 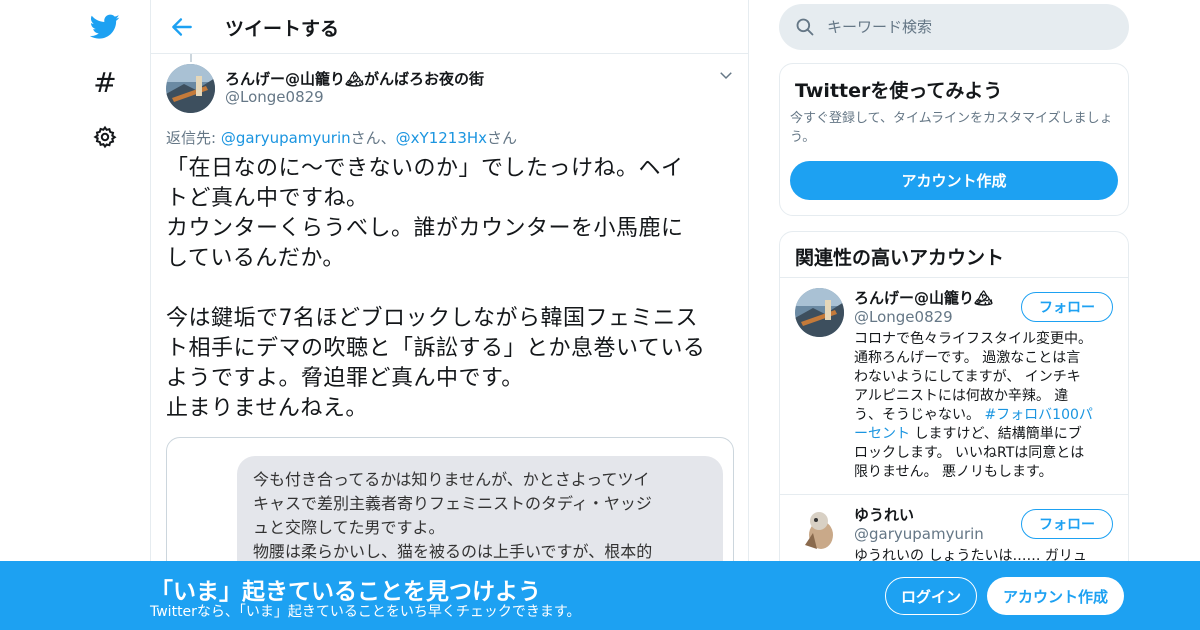 What do you see at coordinates (441, 138) in the screenshot?
I see `reply-mention-link: @xY1213Hx` at bounding box center [441, 138].